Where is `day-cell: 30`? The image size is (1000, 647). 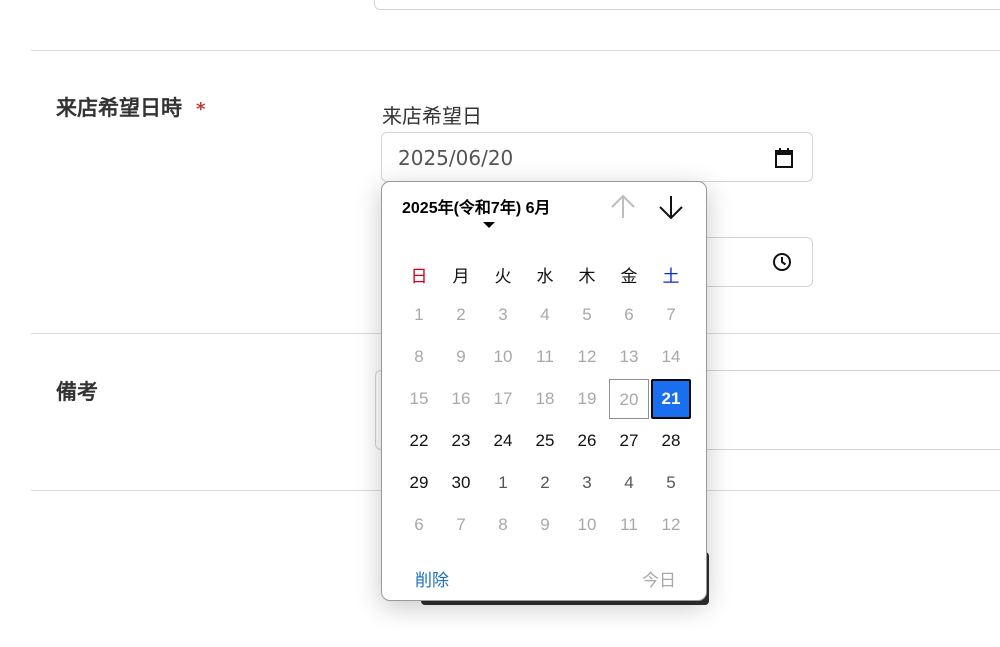 day-cell: 30 is located at coordinates (461, 483).